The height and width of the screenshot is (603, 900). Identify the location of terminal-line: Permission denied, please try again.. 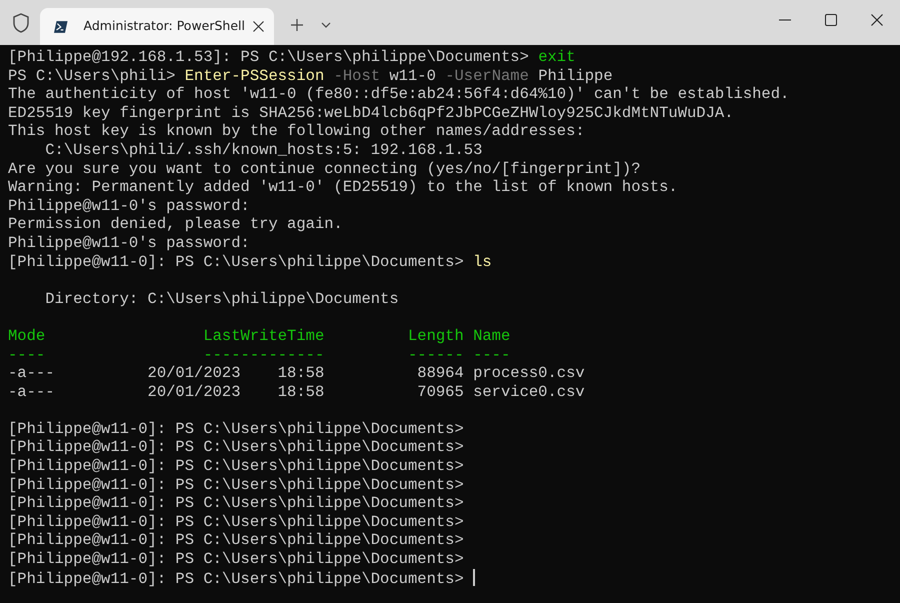
(176, 224).